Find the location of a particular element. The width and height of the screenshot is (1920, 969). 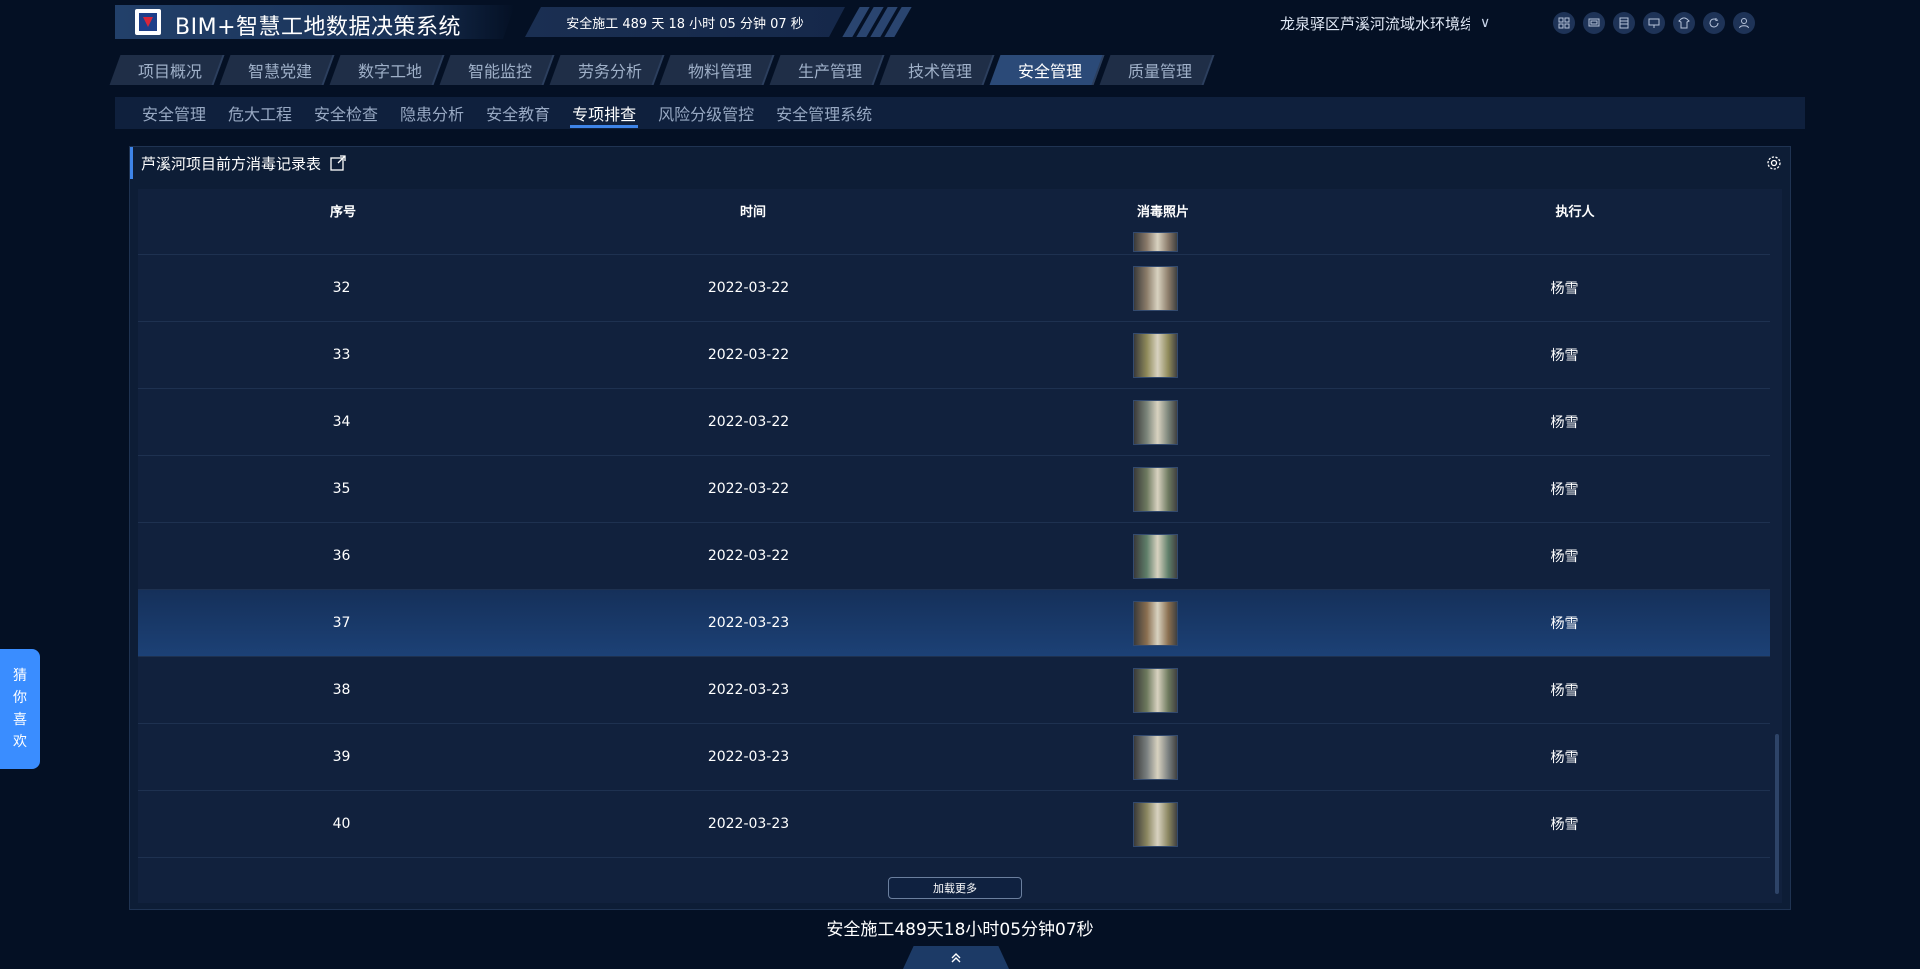

table-row: 36 2022-03-22 杨雪 is located at coordinates (954, 556).